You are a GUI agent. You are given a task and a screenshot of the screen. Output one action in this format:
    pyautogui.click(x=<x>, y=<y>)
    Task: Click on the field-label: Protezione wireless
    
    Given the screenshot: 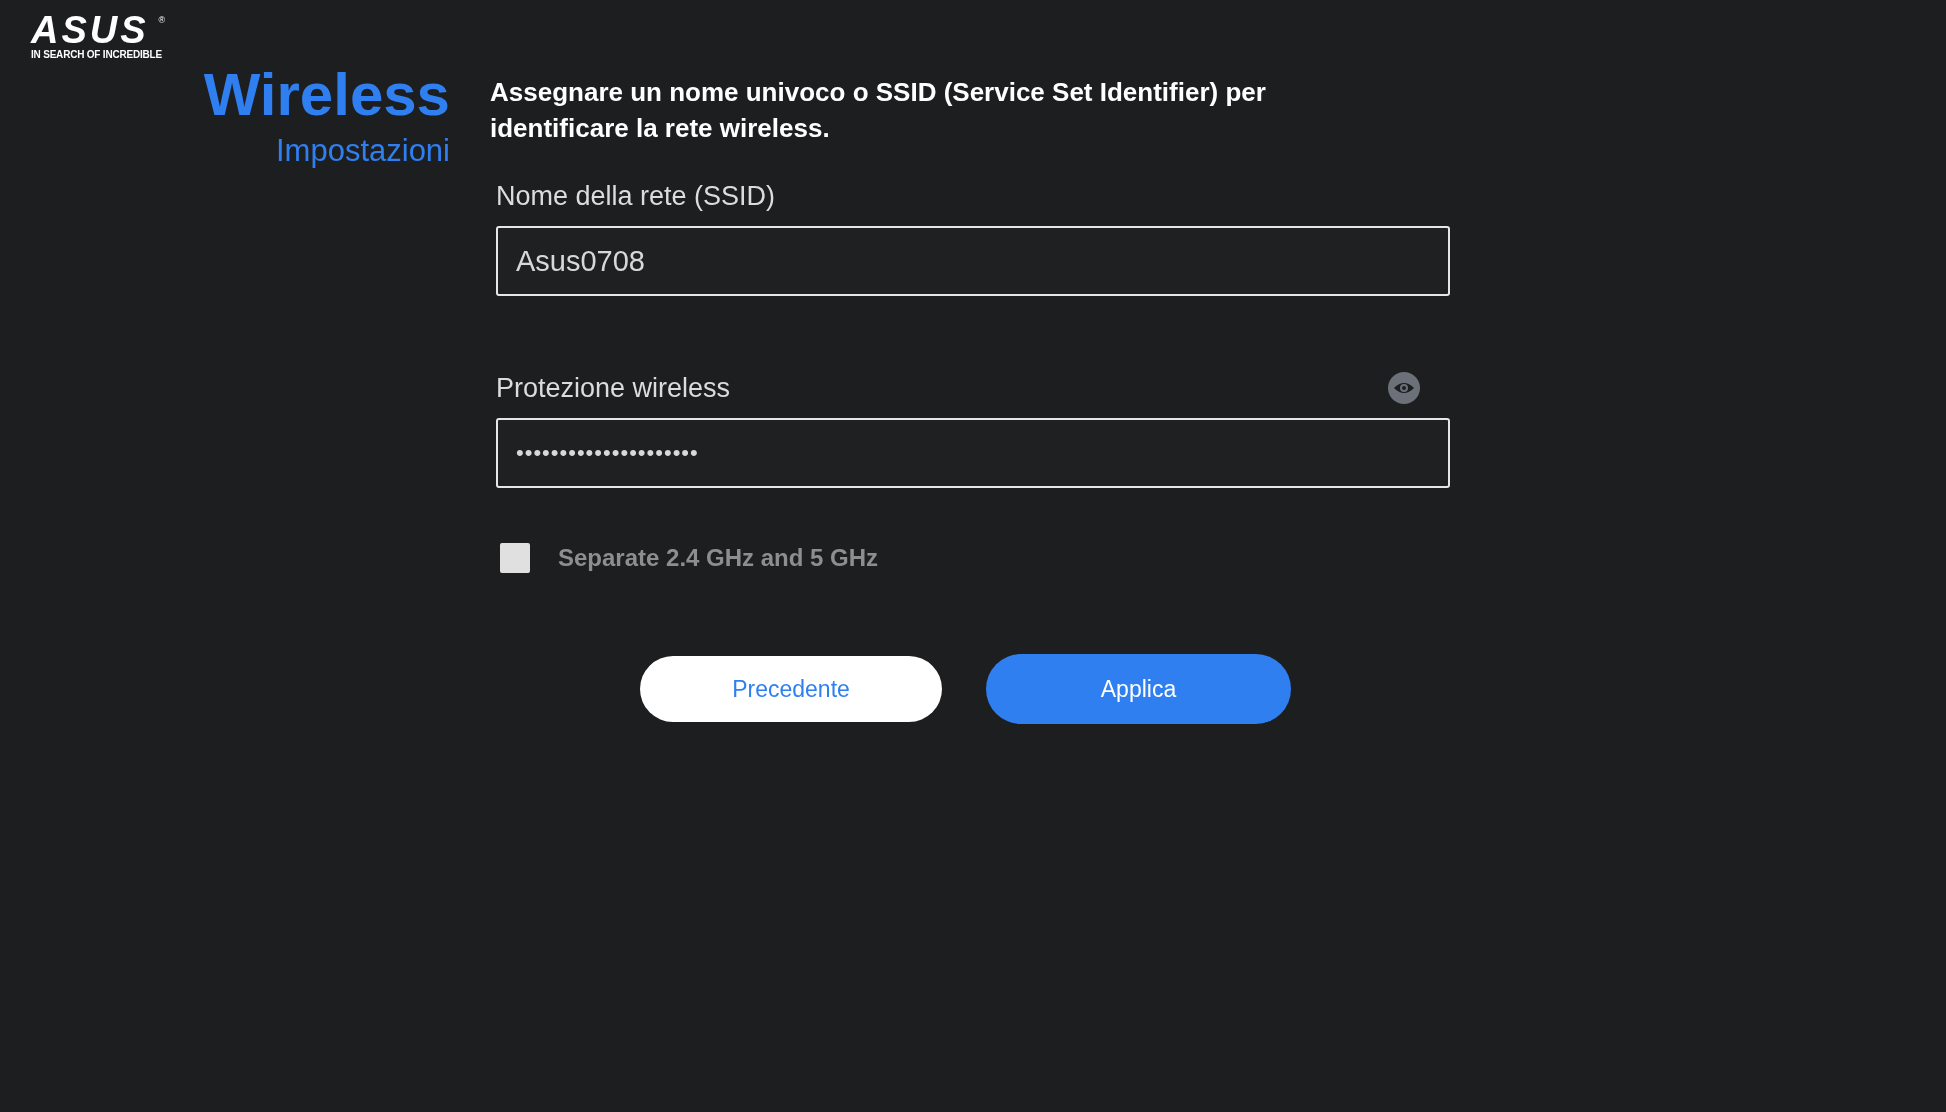 What is the action you would take?
    pyautogui.click(x=613, y=388)
    